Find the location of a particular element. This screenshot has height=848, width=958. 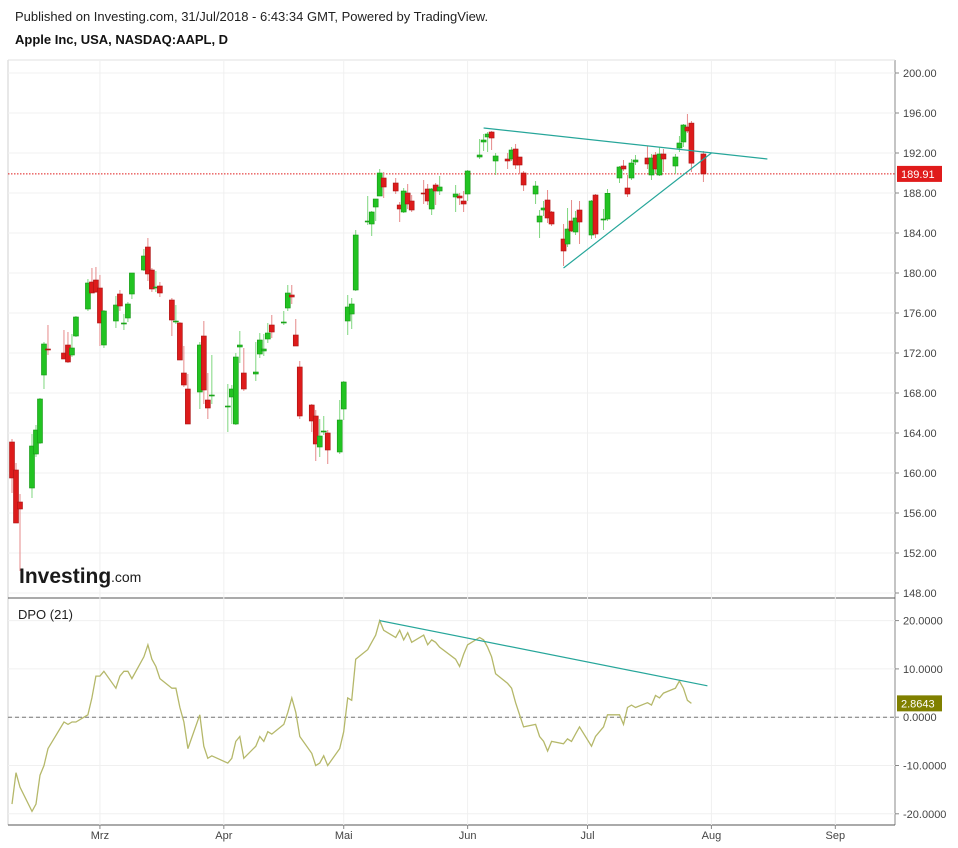

y-tick-label: 176.00 is located at coordinates (920, 314).